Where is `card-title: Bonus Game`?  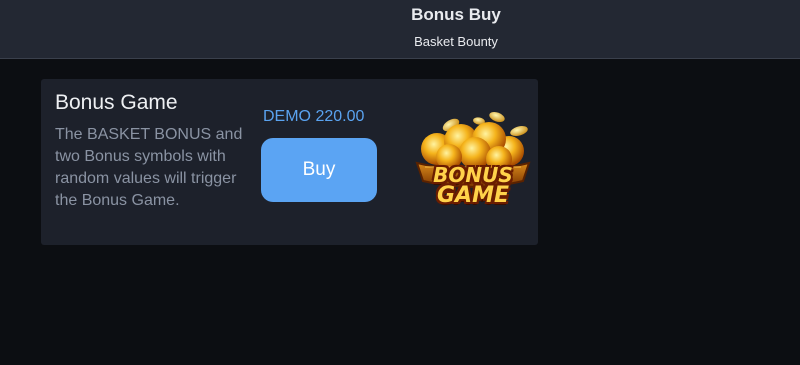 card-title: Bonus Game is located at coordinates (116, 102).